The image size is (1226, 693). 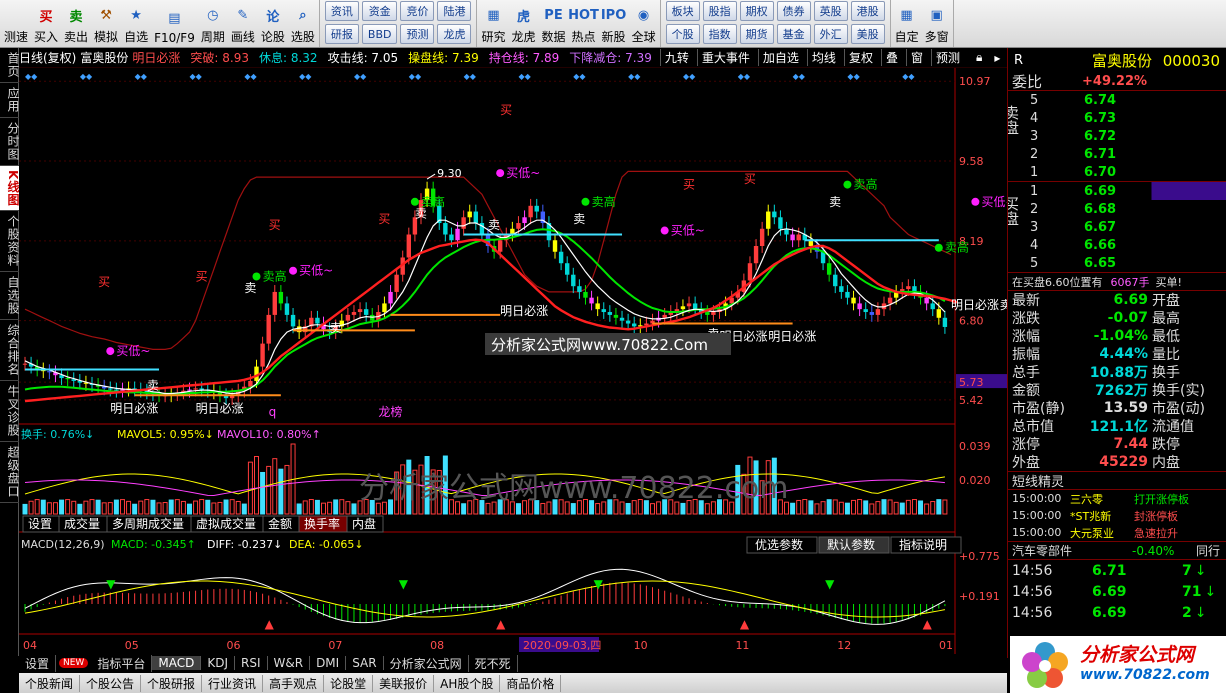 I want to click on left-tab-1: 应用, so click(x=10, y=100).